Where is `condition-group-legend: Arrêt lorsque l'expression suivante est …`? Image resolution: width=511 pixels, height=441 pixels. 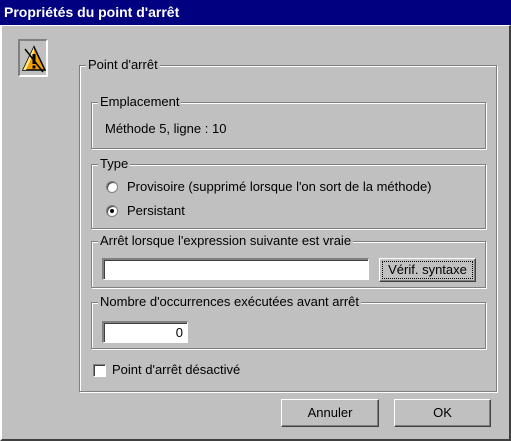
condition-group-legend: Arrêt lorsque l'expression suivante est … is located at coordinates (226, 241).